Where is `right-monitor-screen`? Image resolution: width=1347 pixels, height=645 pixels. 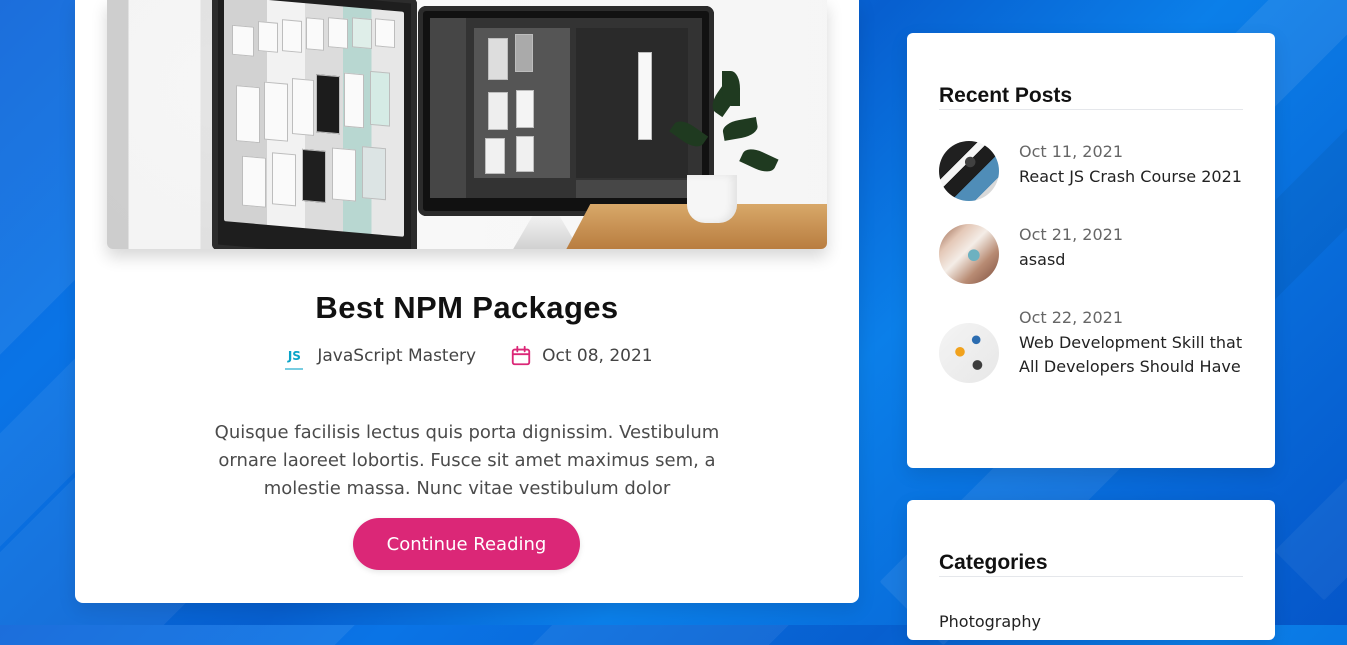
right-monitor-screen is located at coordinates (566, 108).